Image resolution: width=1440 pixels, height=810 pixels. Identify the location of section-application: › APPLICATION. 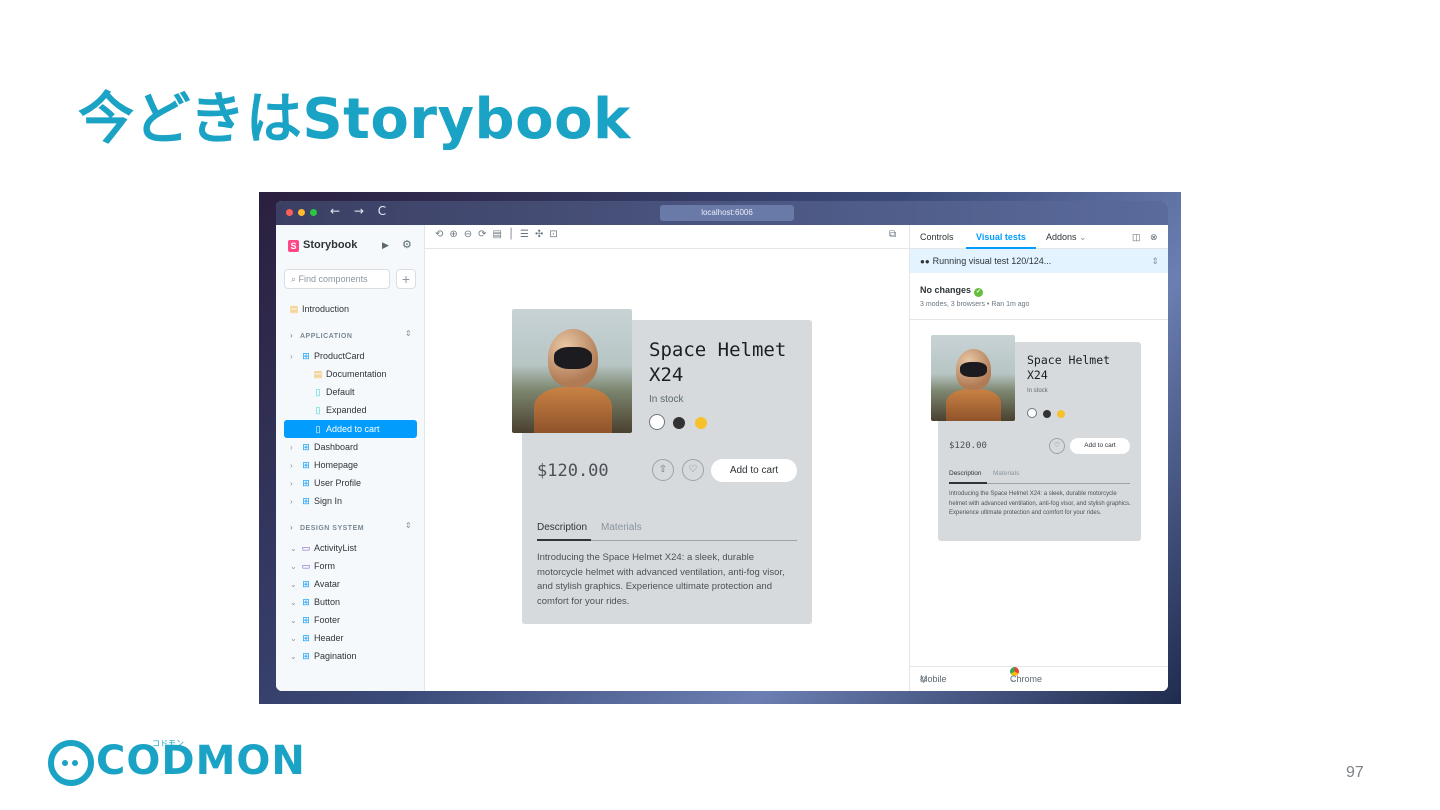
(321, 336).